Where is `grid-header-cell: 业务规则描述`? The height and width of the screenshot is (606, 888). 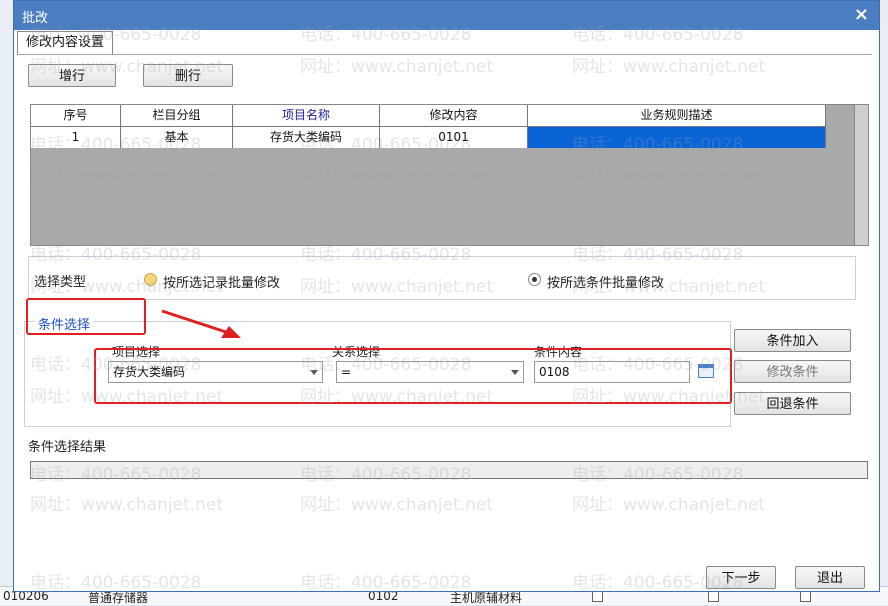
grid-header-cell: 业务规则描述 is located at coordinates (677, 115).